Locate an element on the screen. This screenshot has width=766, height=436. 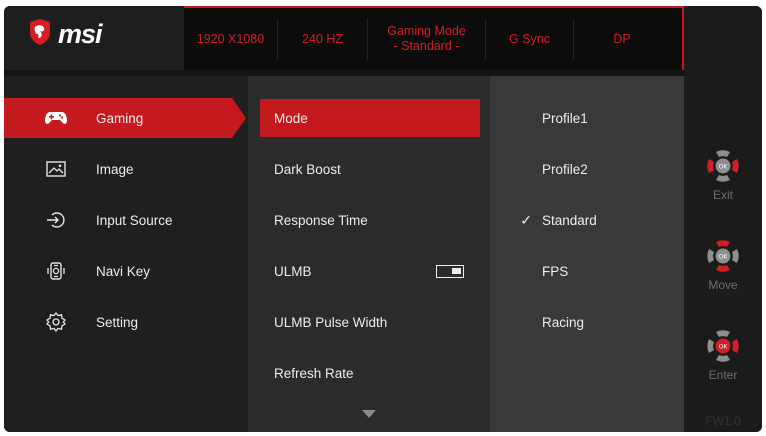
status-input-text: DP is located at coordinates (622, 38).